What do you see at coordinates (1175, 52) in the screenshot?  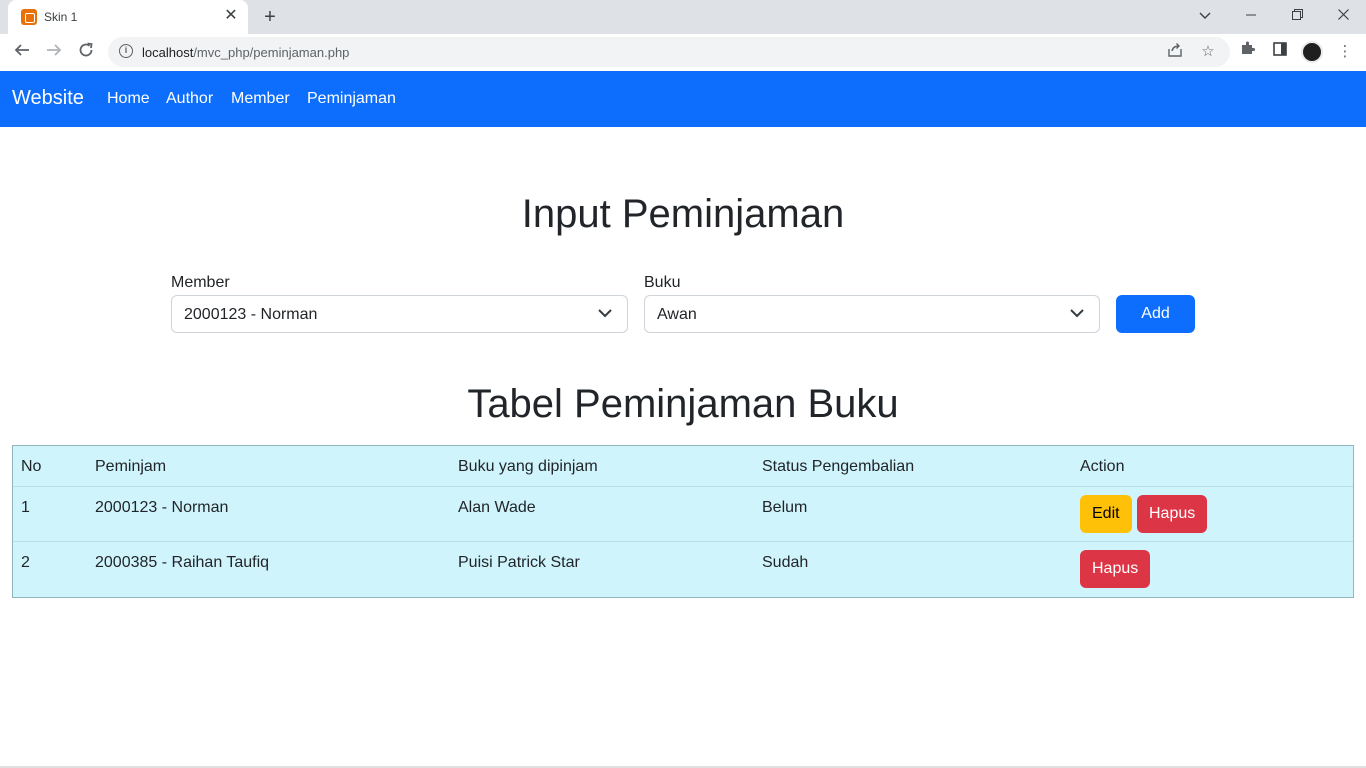 I see `share-icon` at bounding box center [1175, 52].